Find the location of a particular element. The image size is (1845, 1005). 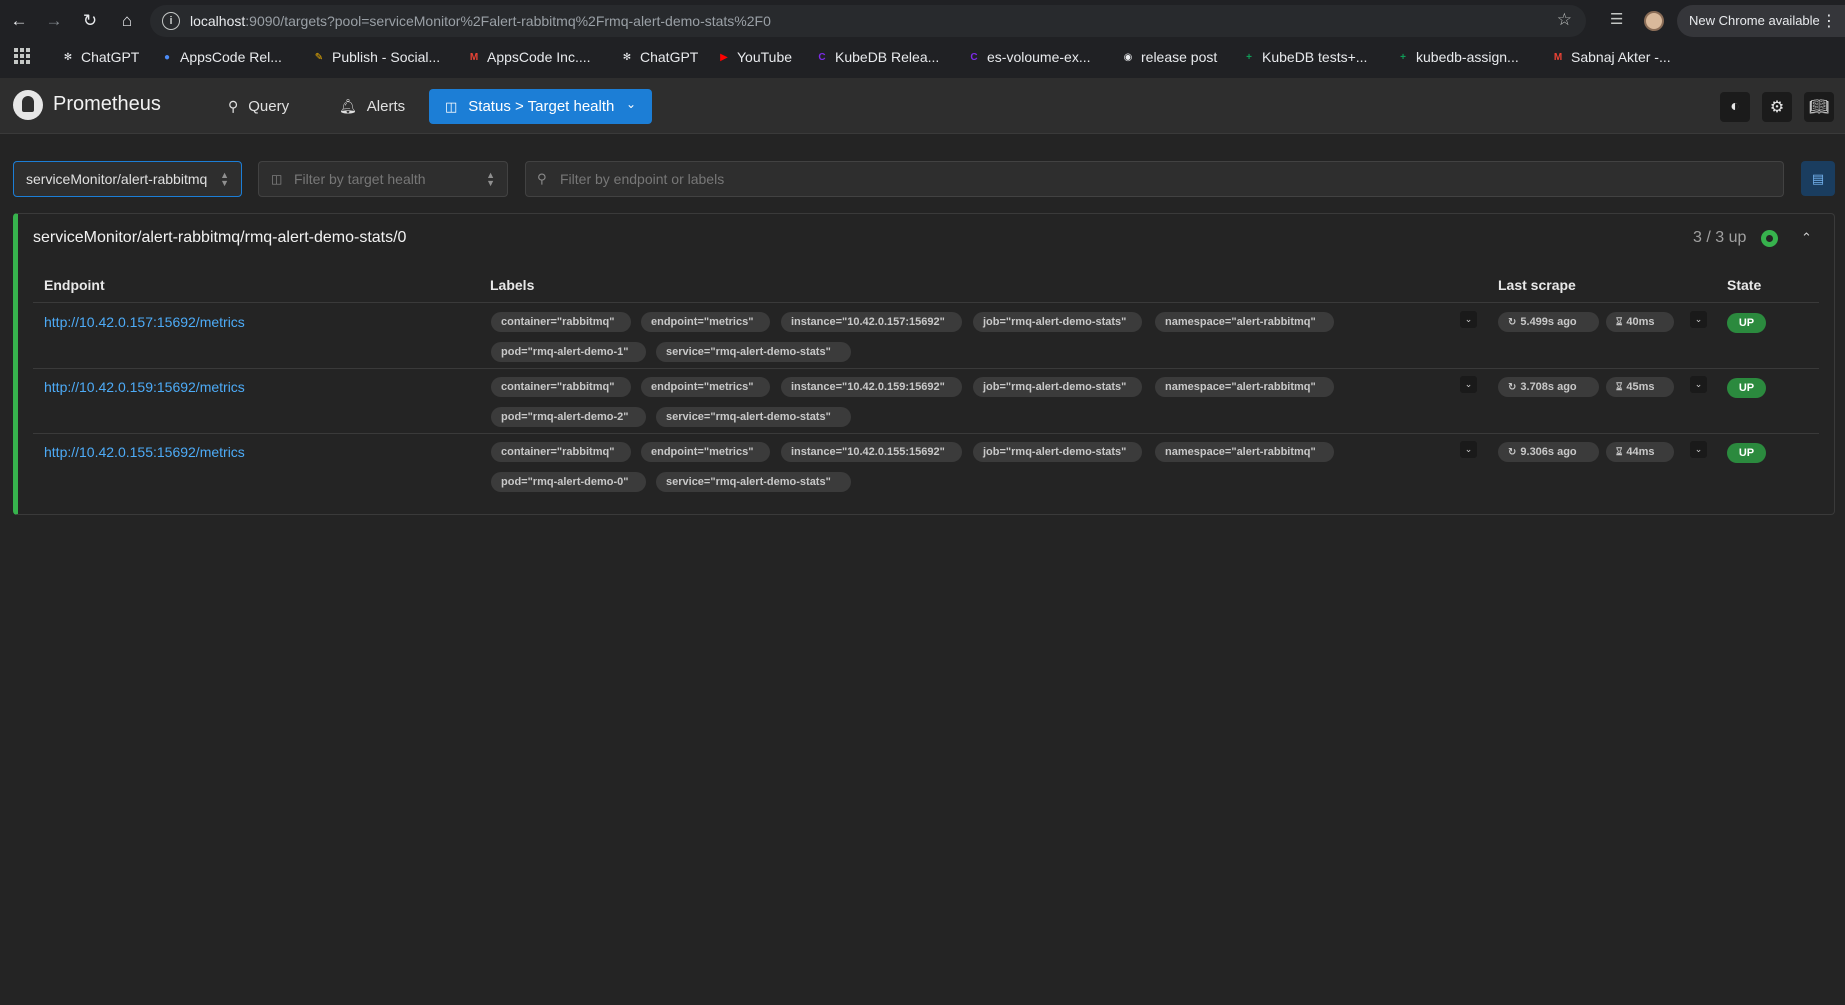

nav-query: ⚲ Query is located at coordinates (258, 106).